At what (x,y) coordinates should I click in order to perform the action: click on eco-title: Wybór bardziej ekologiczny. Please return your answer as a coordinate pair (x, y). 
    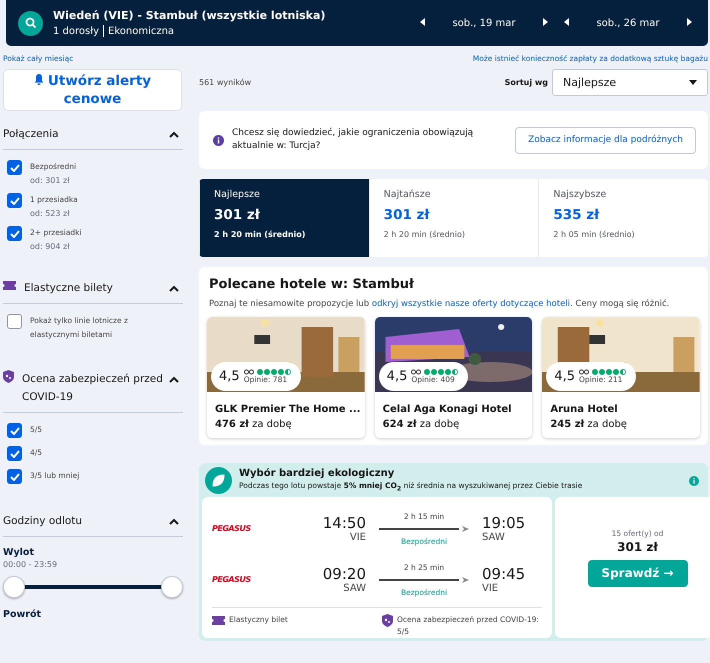
    Looking at the image, I should click on (317, 474).